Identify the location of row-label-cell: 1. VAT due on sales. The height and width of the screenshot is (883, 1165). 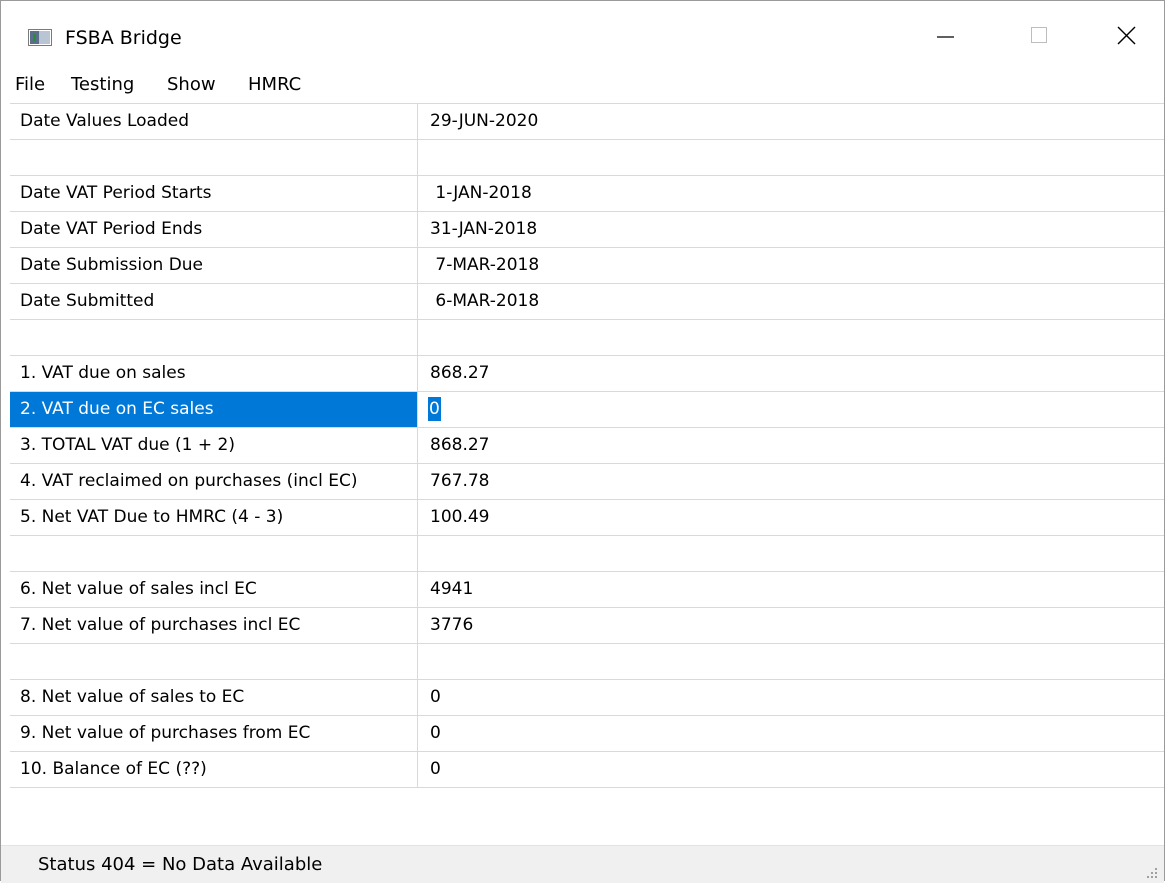
(214, 373).